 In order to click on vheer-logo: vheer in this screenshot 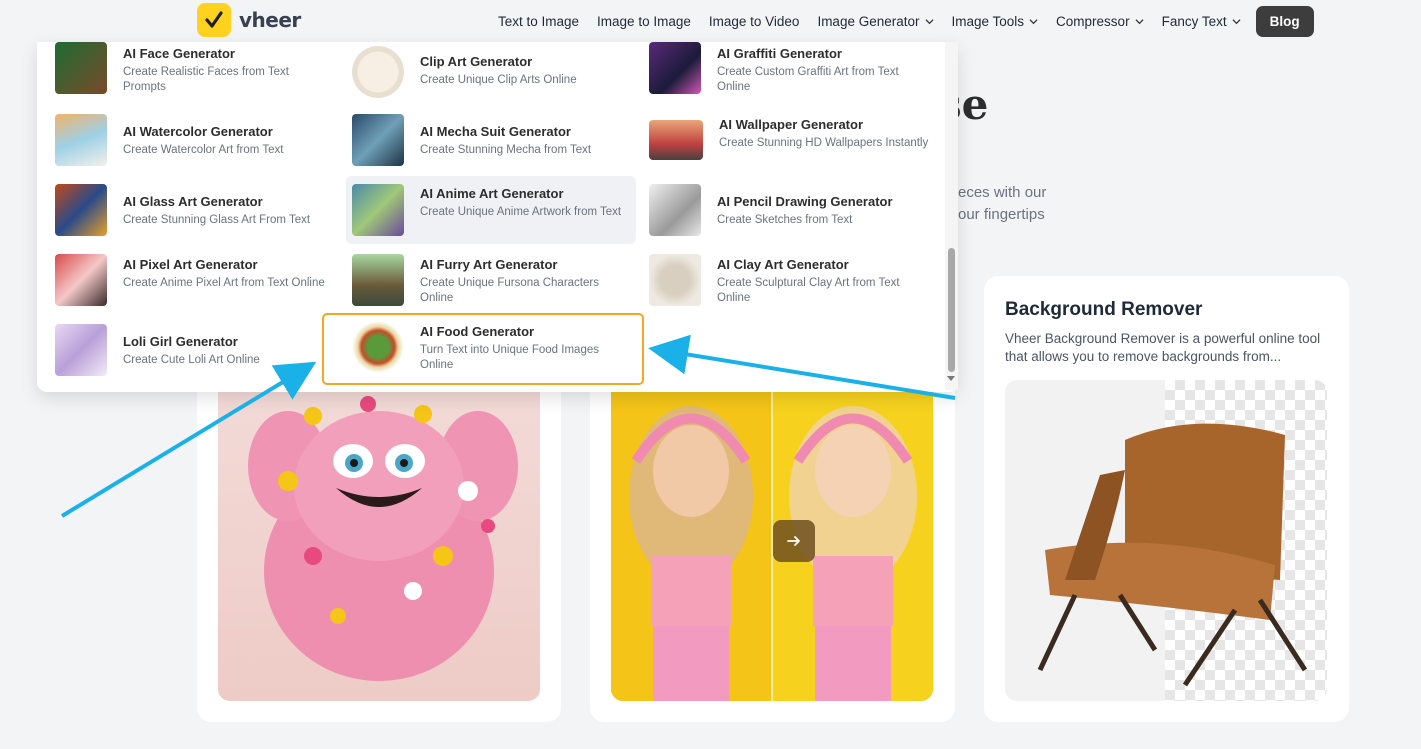, I will do `click(249, 20)`.